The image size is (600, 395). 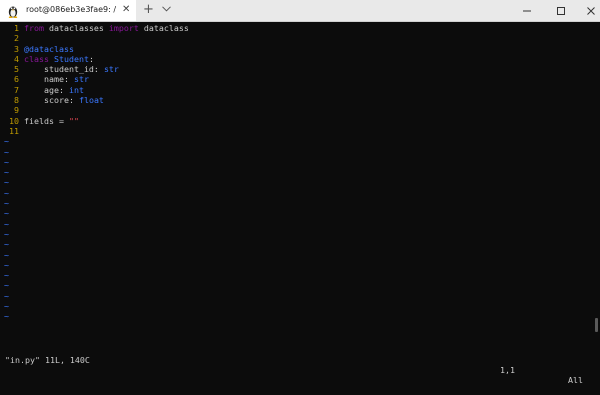 I want to click on code-line: 7 age: int, so click(x=96, y=90).